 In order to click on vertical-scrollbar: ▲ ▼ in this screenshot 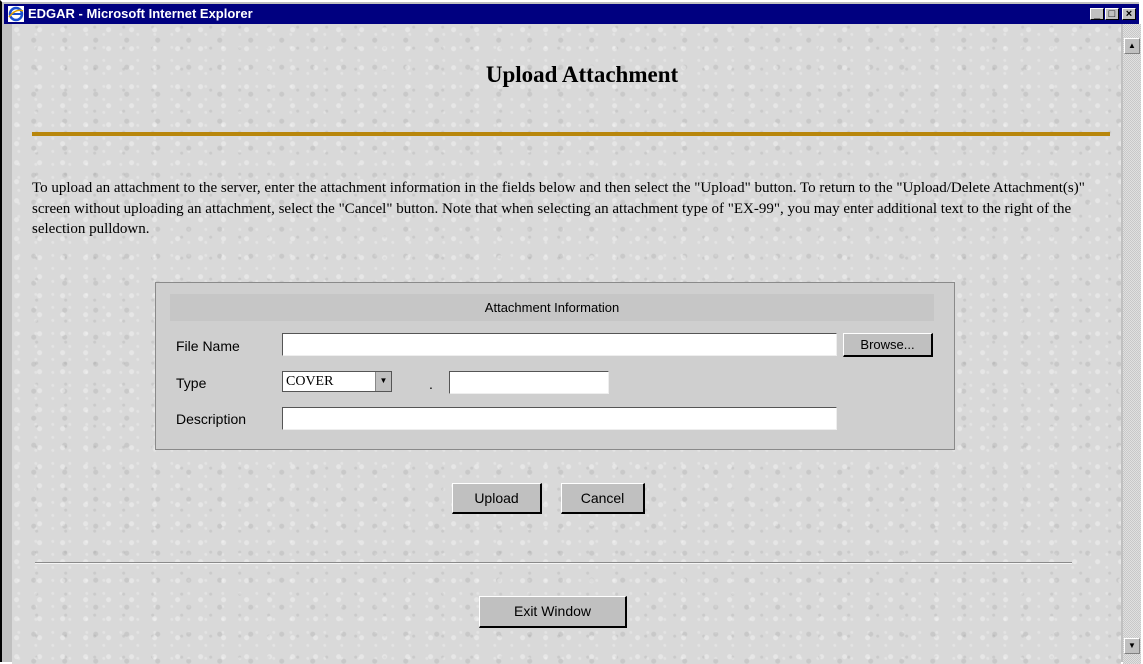, I will do `click(1132, 344)`.